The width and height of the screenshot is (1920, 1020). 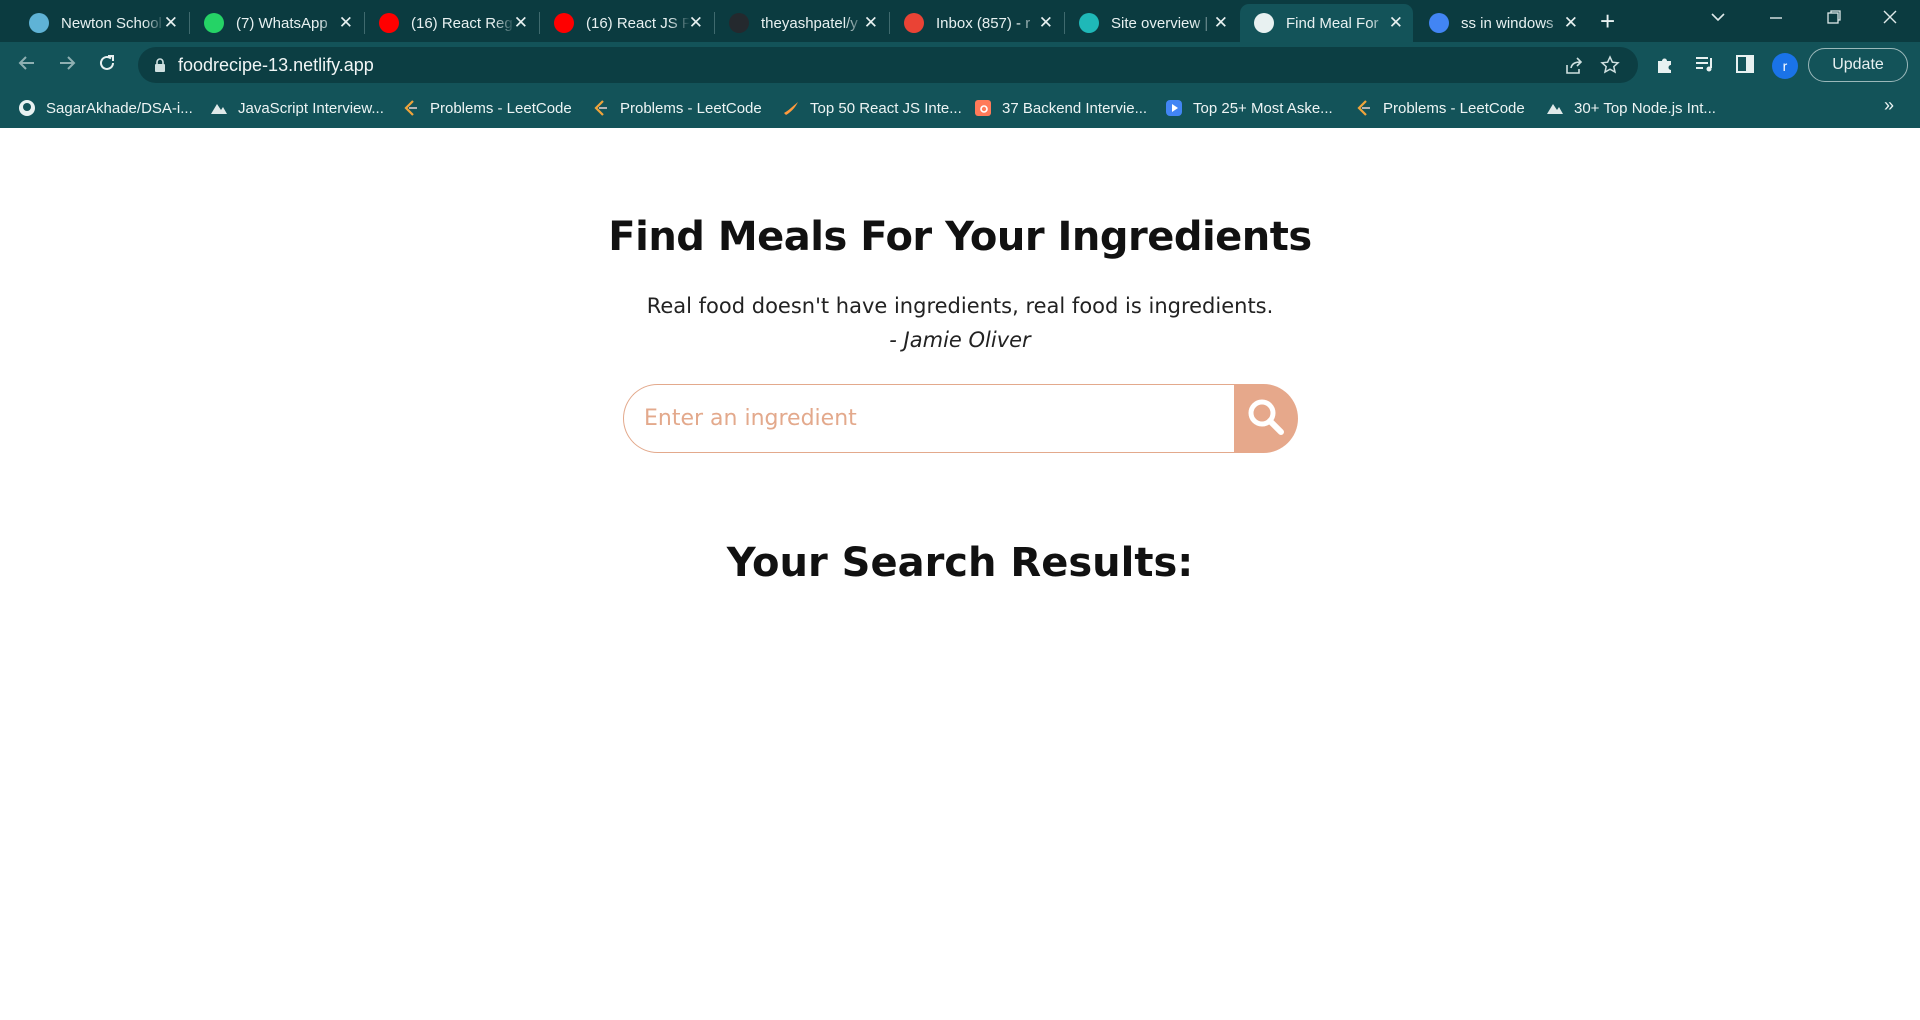 I want to click on reload-button, so click(x=107, y=66).